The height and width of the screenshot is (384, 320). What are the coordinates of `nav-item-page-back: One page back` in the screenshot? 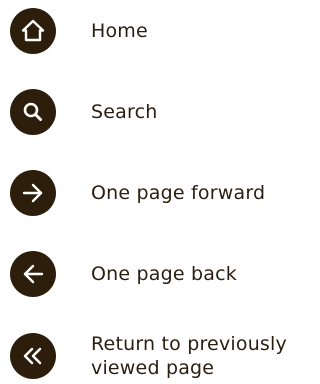 It's located at (160, 274).